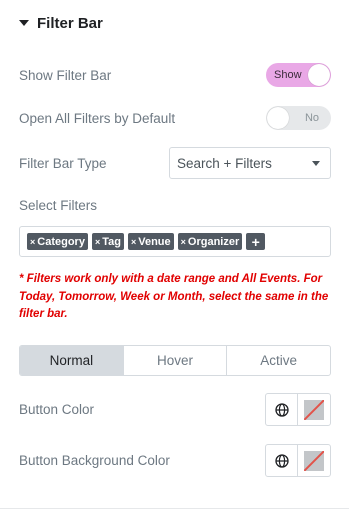 This screenshot has width=349, height=511. I want to click on section-header: Filter Bar, so click(61, 23).